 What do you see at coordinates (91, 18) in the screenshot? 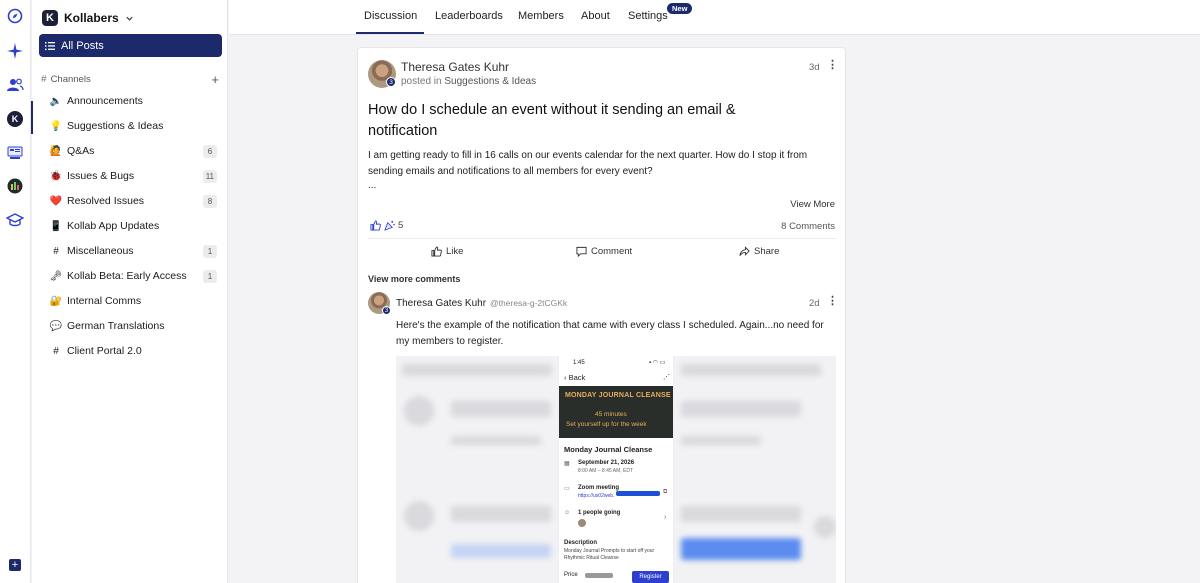
I see `workspace-name: Kollabers` at bounding box center [91, 18].